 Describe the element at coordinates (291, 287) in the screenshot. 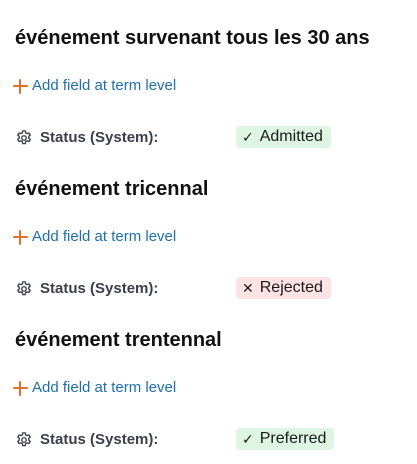

I see `status-value: Rejected` at that location.